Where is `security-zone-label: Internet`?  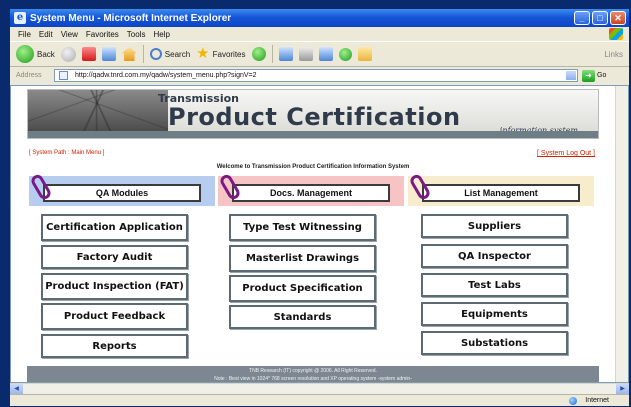 security-zone-label: Internet is located at coordinates (597, 400).